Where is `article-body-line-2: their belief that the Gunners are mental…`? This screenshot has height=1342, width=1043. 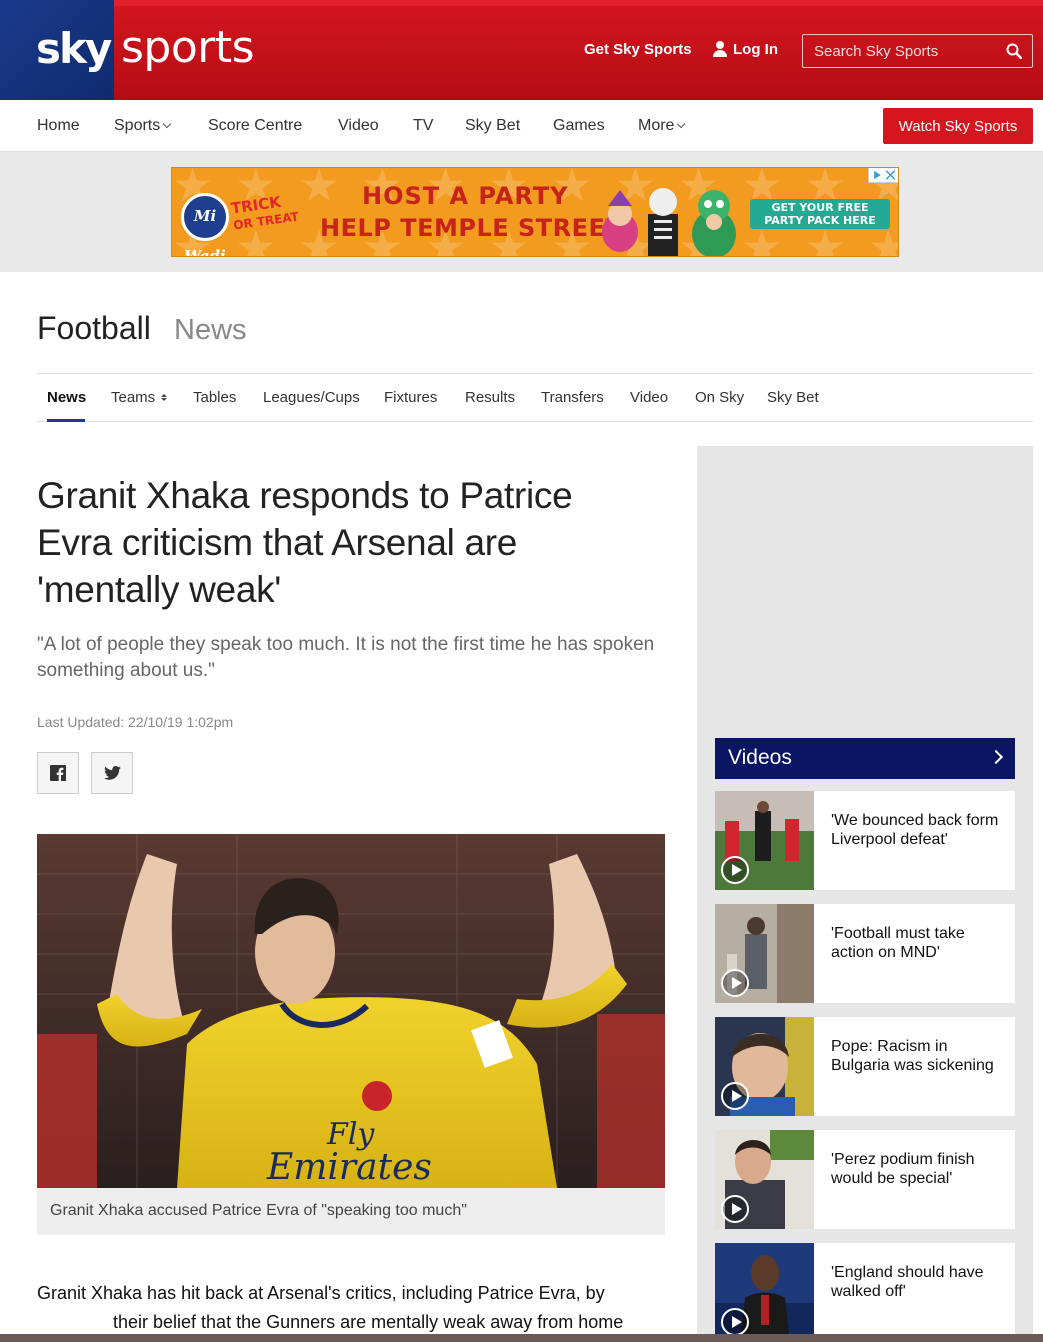
article-body-line-2: their belief that the Gunners are mental… is located at coordinates (368, 1322).